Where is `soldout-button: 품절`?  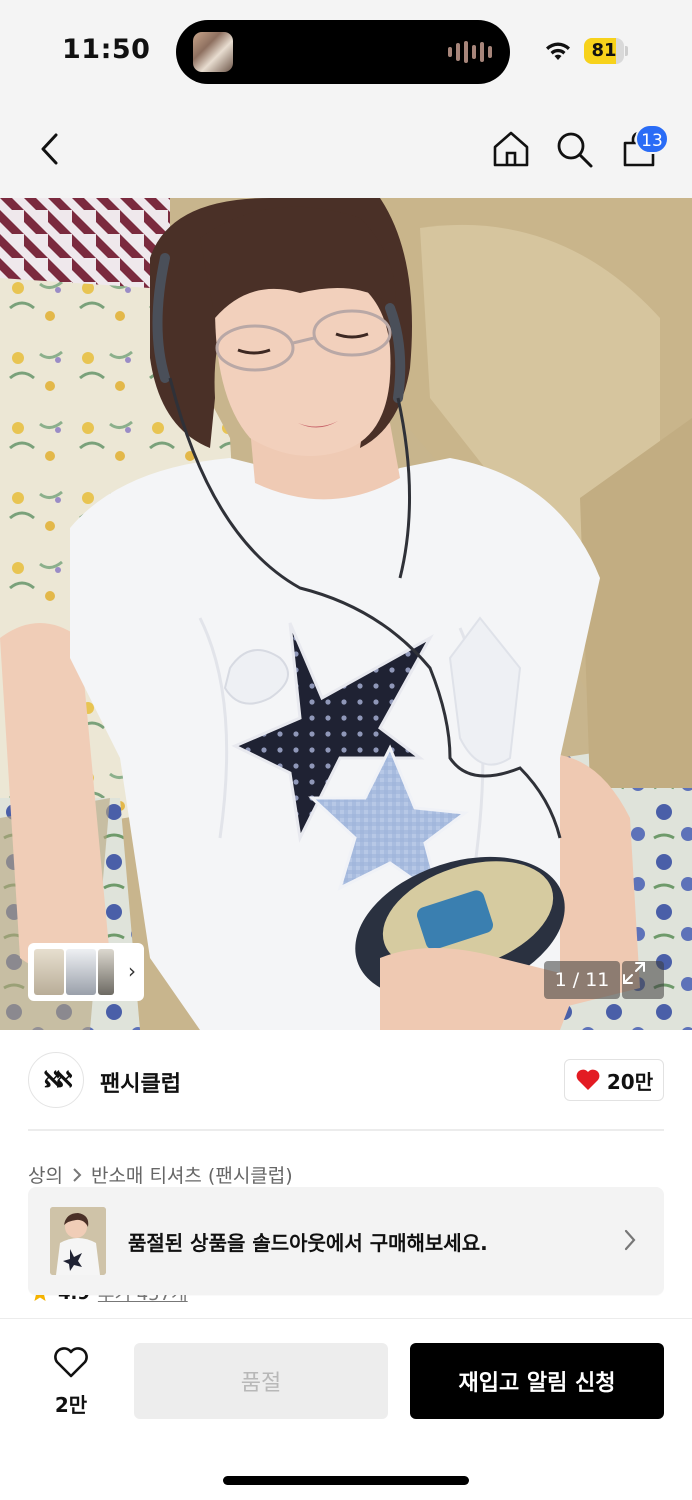 soldout-button: 품절 is located at coordinates (261, 1381).